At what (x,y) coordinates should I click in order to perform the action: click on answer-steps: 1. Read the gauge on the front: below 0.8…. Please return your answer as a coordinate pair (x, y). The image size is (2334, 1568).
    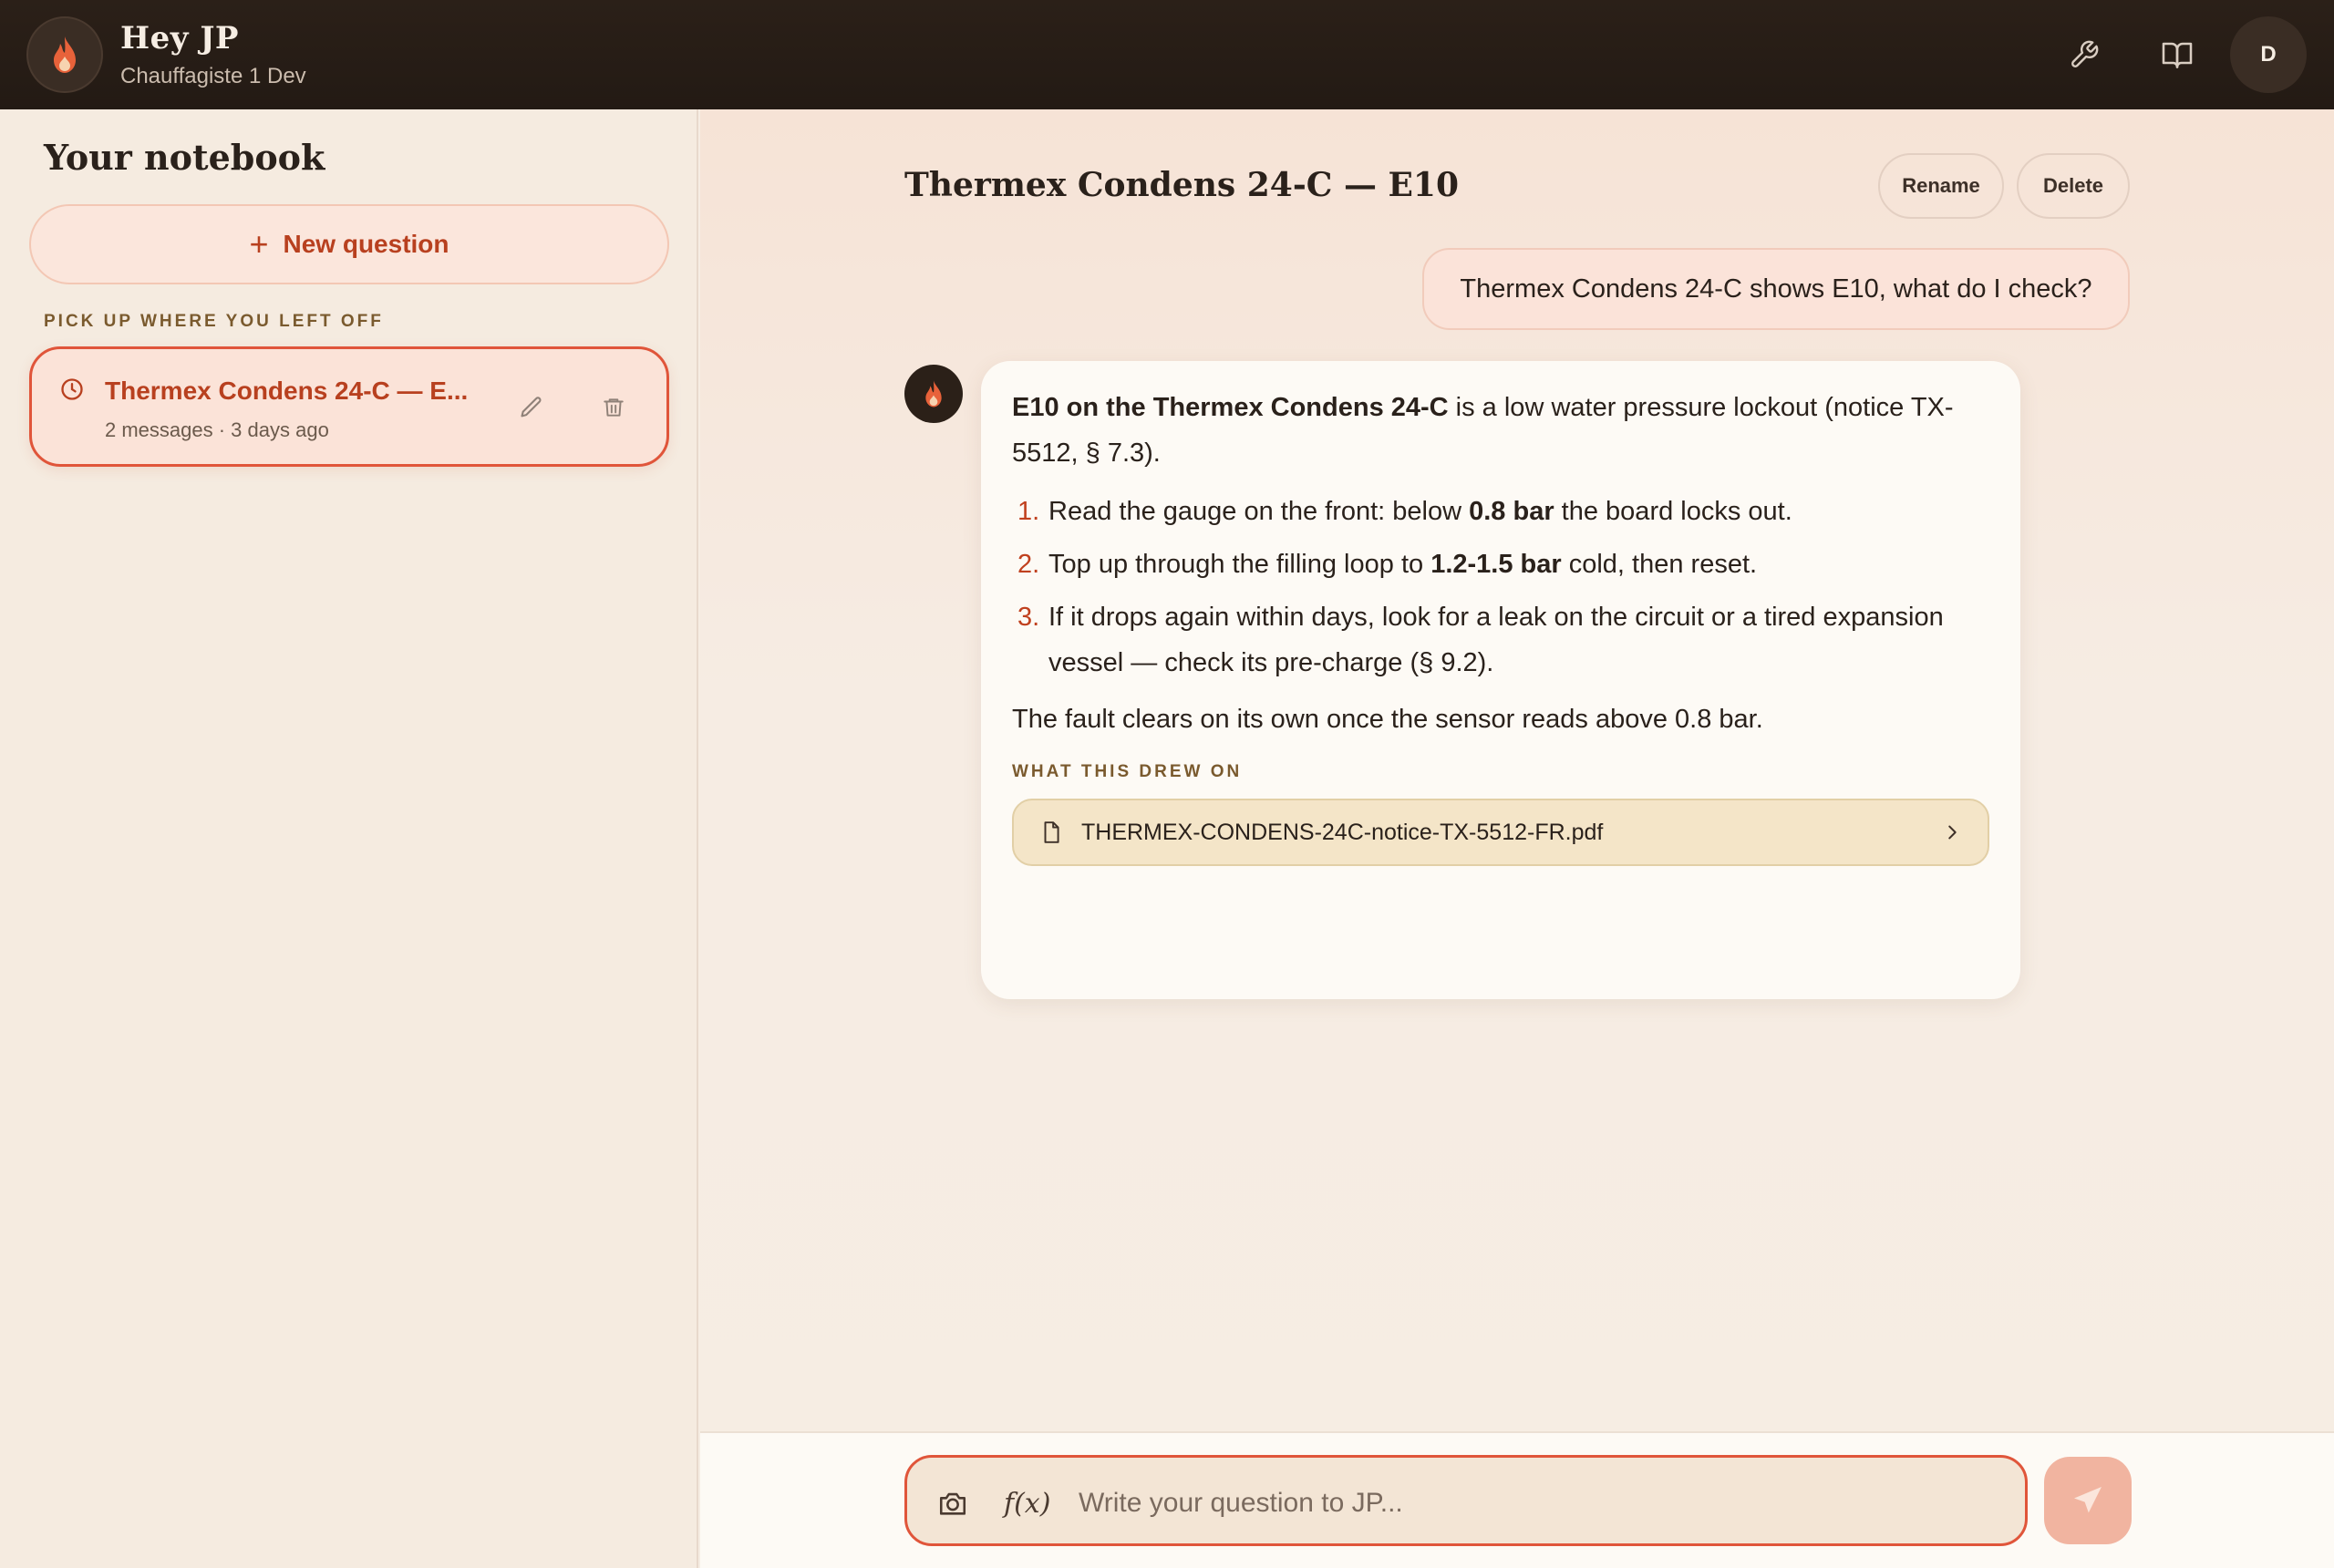
    Looking at the image, I should click on (1501, 587).